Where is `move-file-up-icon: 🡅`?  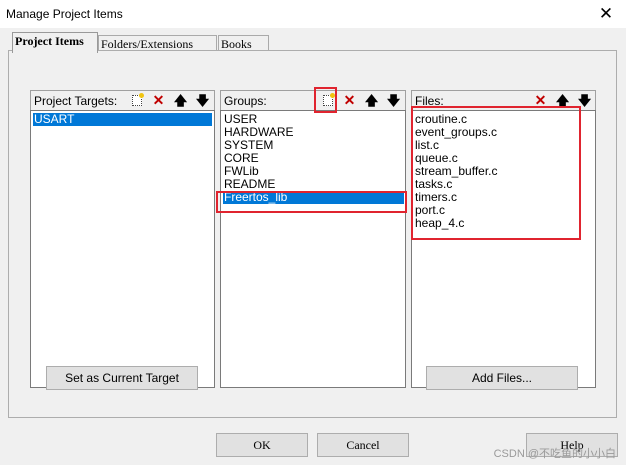
move-file-up-icon: 🡅 is located at coordinates (562, 100).